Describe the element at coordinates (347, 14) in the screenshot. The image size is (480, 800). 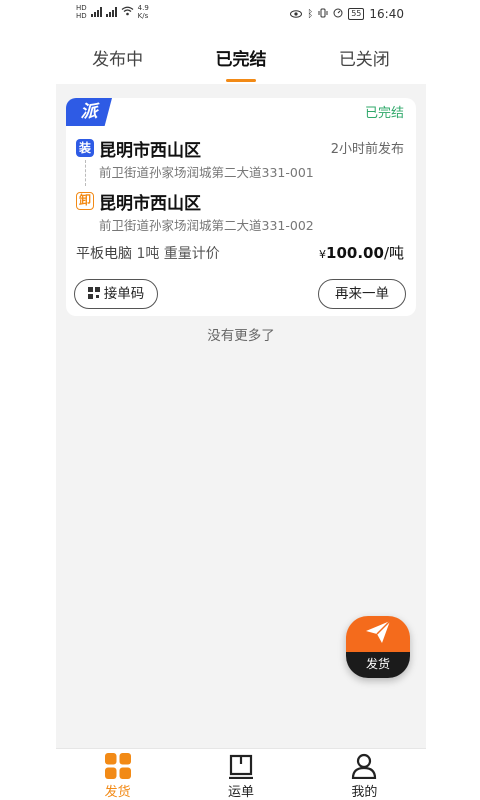
I see `status-right: ᛒ 55 16:40` at that location.